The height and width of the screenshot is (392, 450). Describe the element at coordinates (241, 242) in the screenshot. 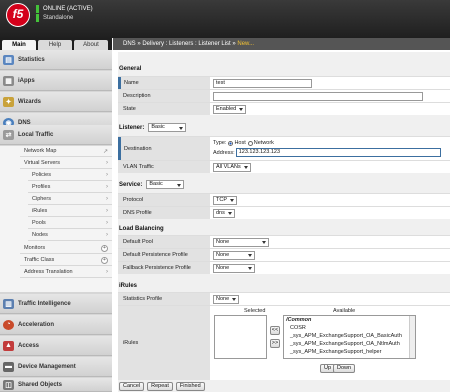

I see `default-pool-select: None` at that location.